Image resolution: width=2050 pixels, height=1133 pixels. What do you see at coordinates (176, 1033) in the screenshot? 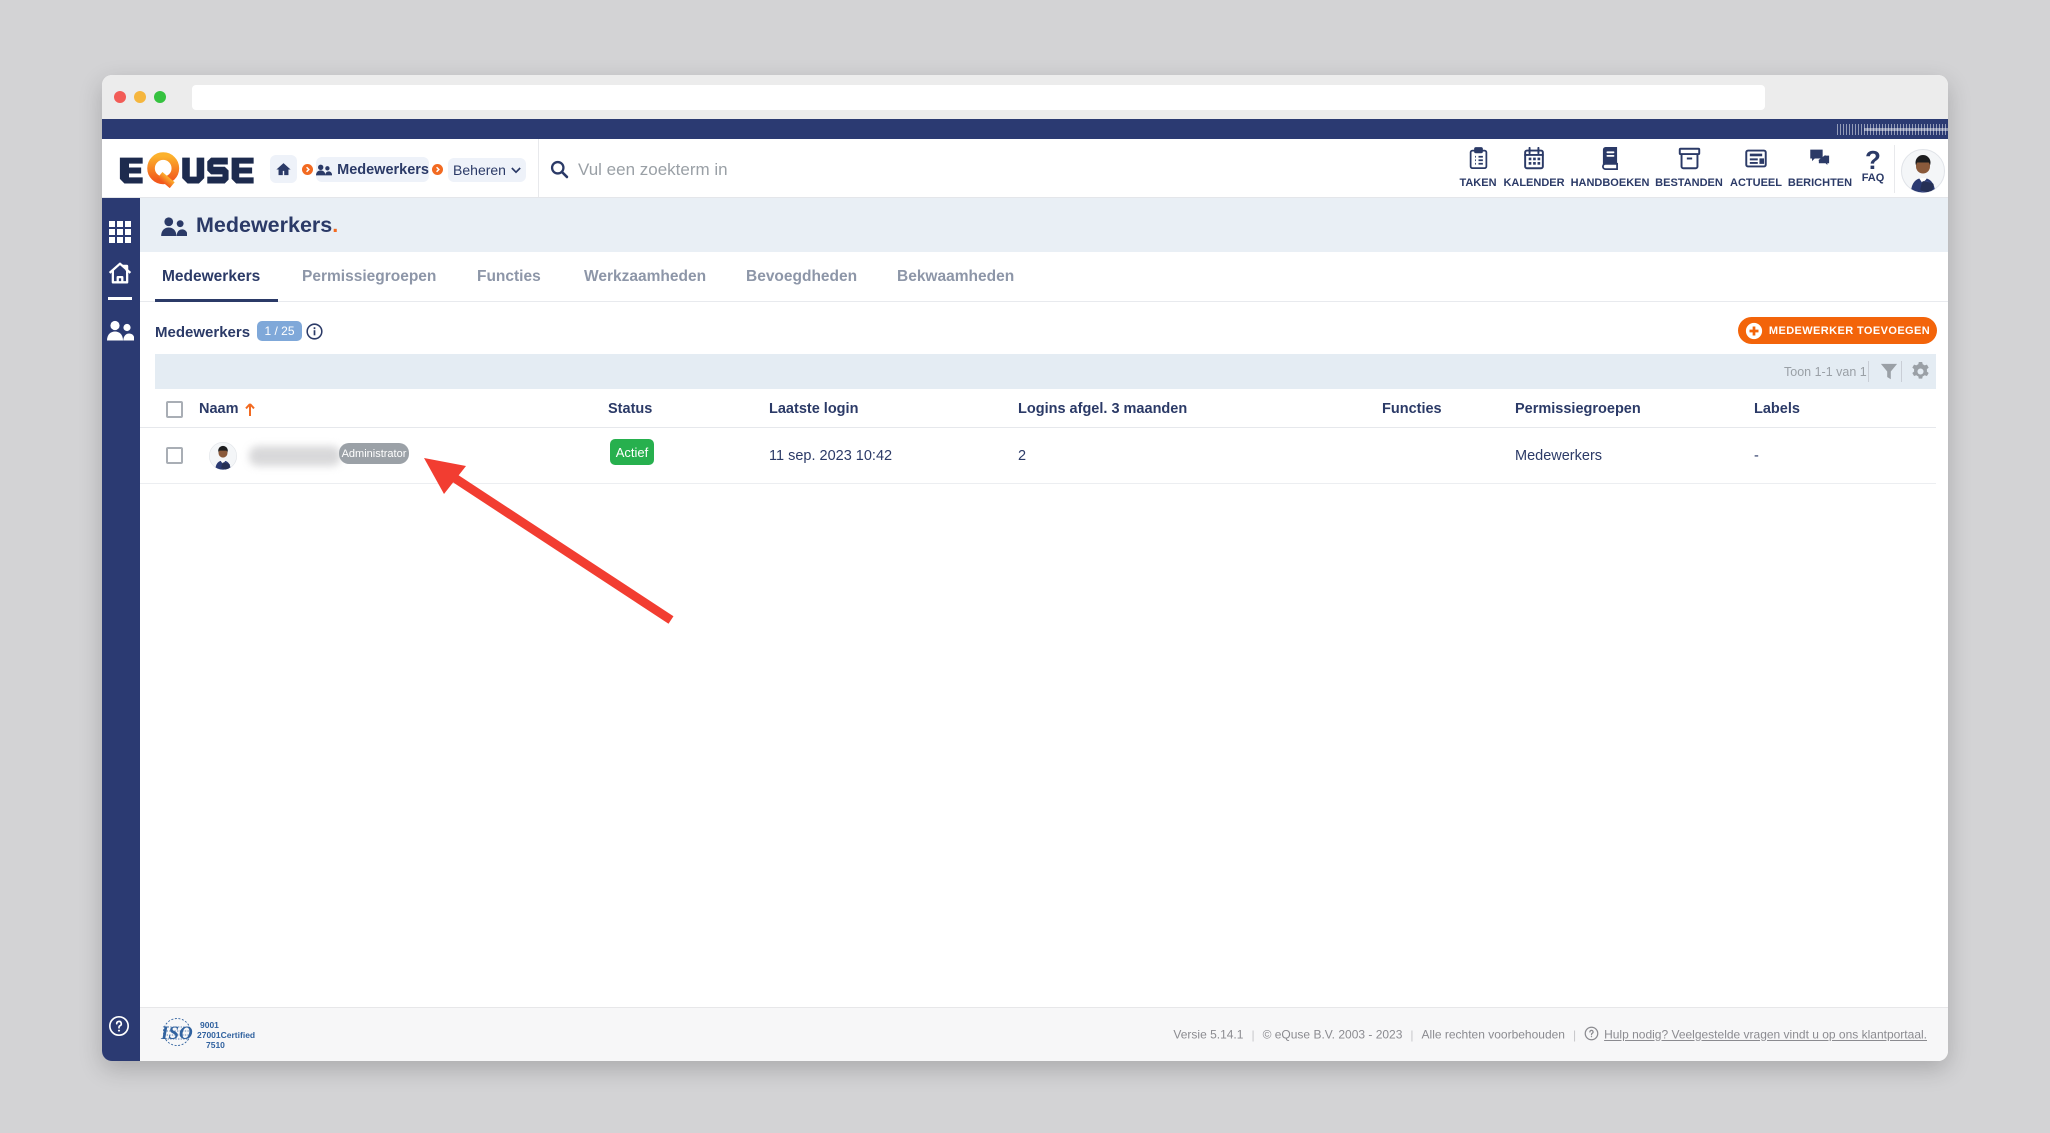
I see `svg-text: ISO` at bounding box center [176, 1033].